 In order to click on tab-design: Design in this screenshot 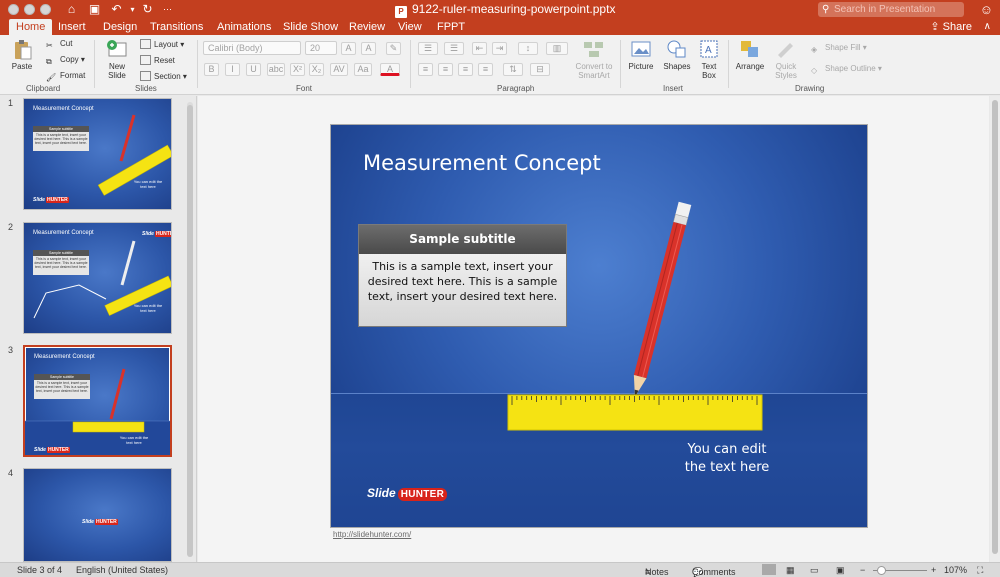, I will do `click(120, 27)`.